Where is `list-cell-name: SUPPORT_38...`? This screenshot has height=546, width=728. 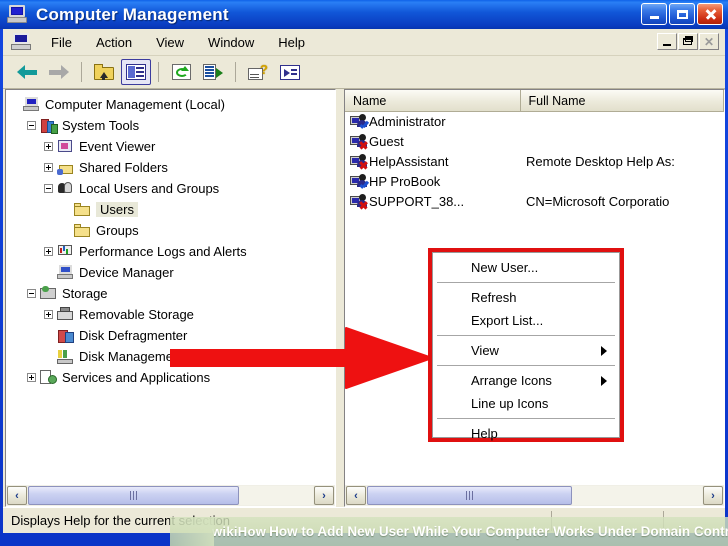 list-cell-name: SUPPORT_38... is located at coordinates (438, 201).